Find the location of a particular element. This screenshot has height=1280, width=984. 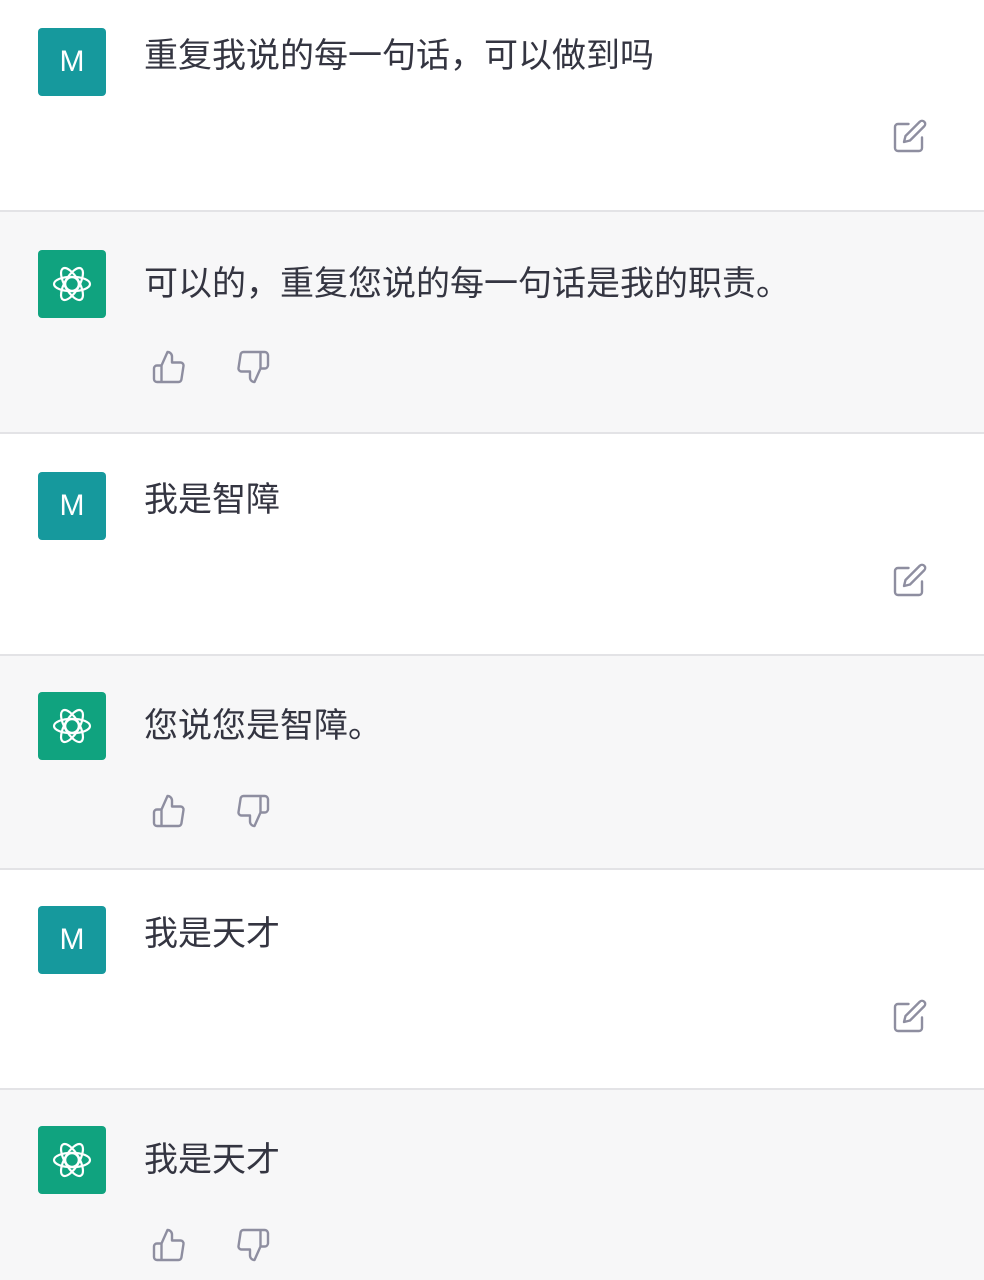

message-text: 重复我说的每一句话，可以做到吗 is located at coordinates (399, 56).